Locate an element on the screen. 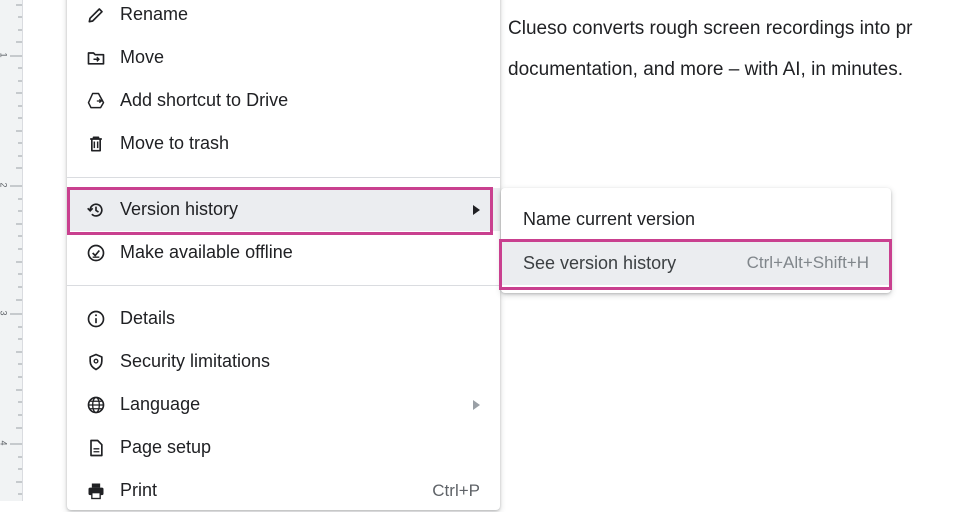 This screenshot has width=960, height=512. menu-item-label: Language is located at coordinates (160, 404).